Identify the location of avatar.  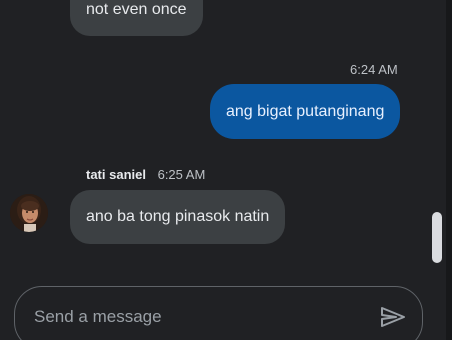
(29, 213).